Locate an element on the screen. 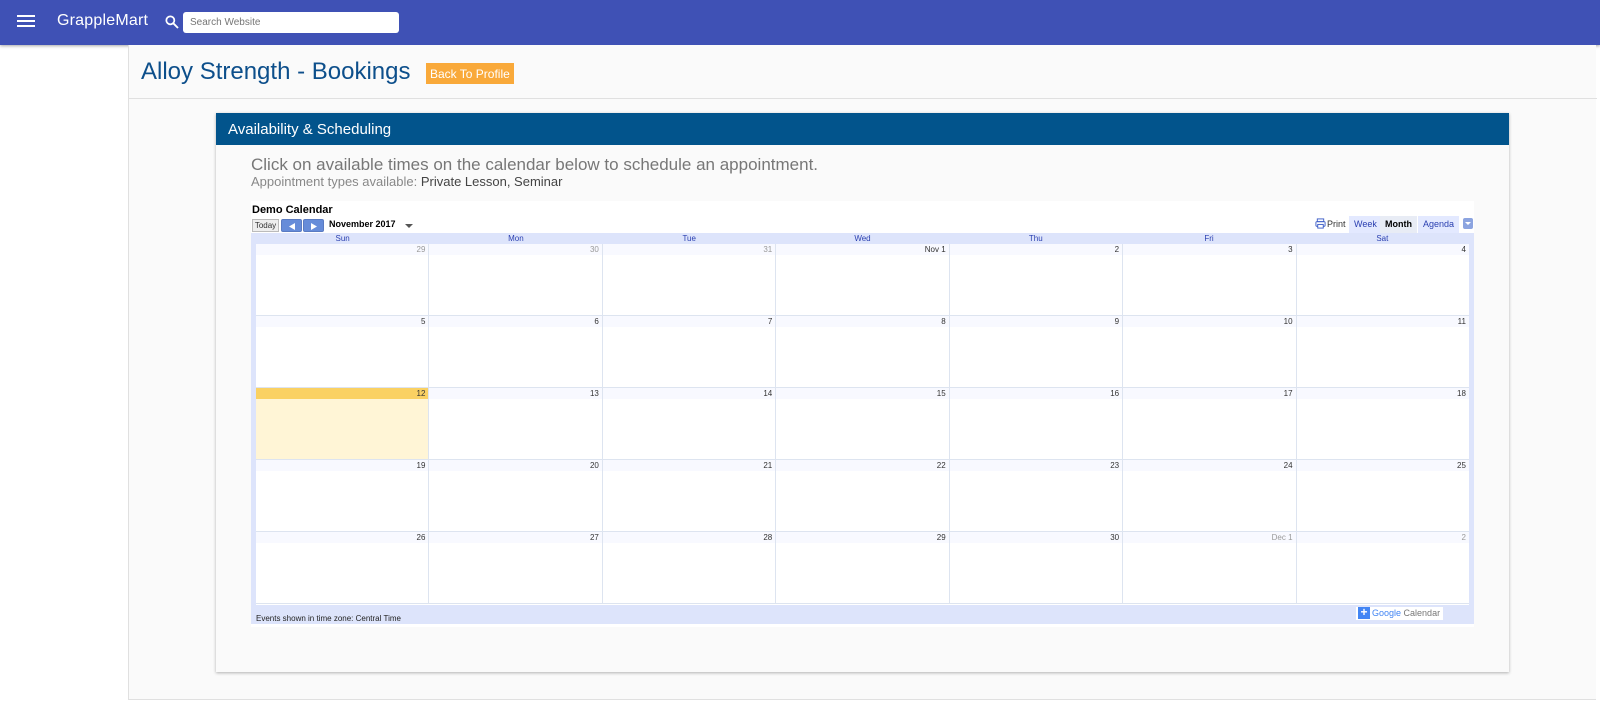 Image resolution: width=1600 pixels, height=705 pixels. print-button: Print is located at coordinates (1336, 224).